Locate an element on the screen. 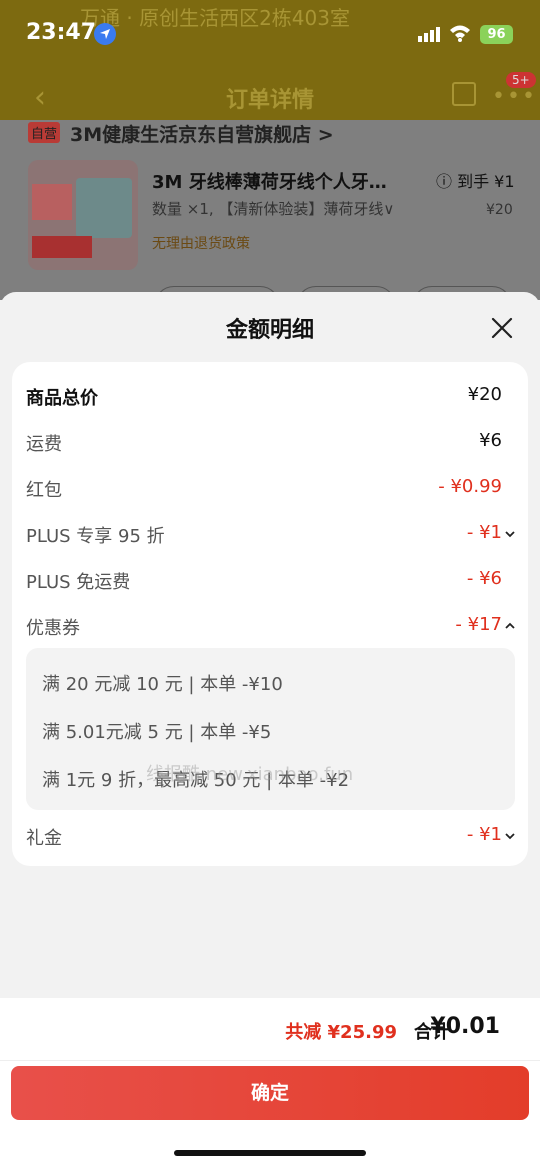 The height and width of the screenshot is (1168, 540). row-value: - ¥0.99 is located at coordinates (470, 486).